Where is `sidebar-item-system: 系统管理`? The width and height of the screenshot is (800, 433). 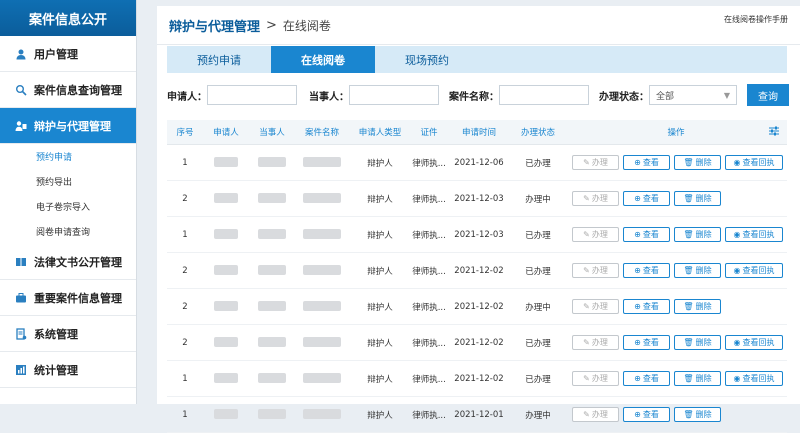 sidebar-item-system: 系统管理 is located at coordinates (68, 334).